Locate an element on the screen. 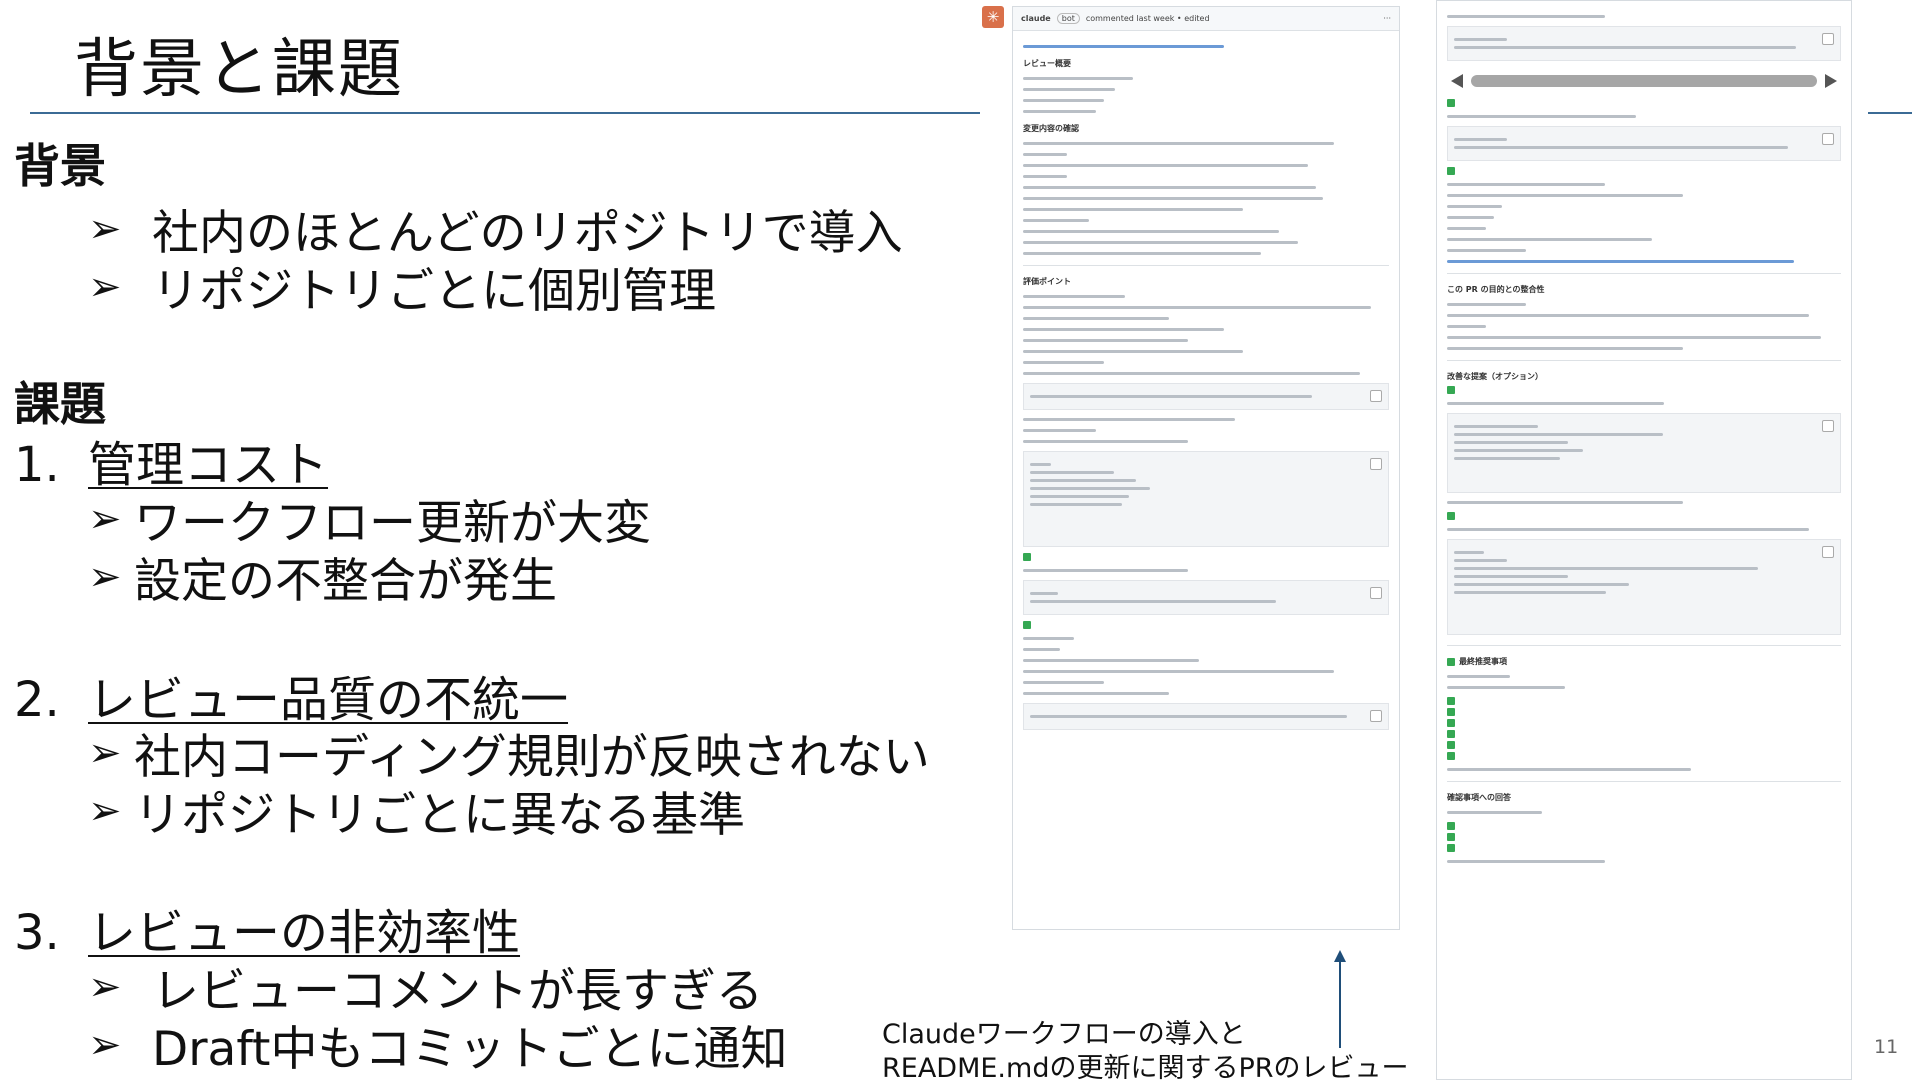 The image size is (1920, 1080). caption-line: Claudeワークフローの導入と is located at coordinates (1064, 1034).